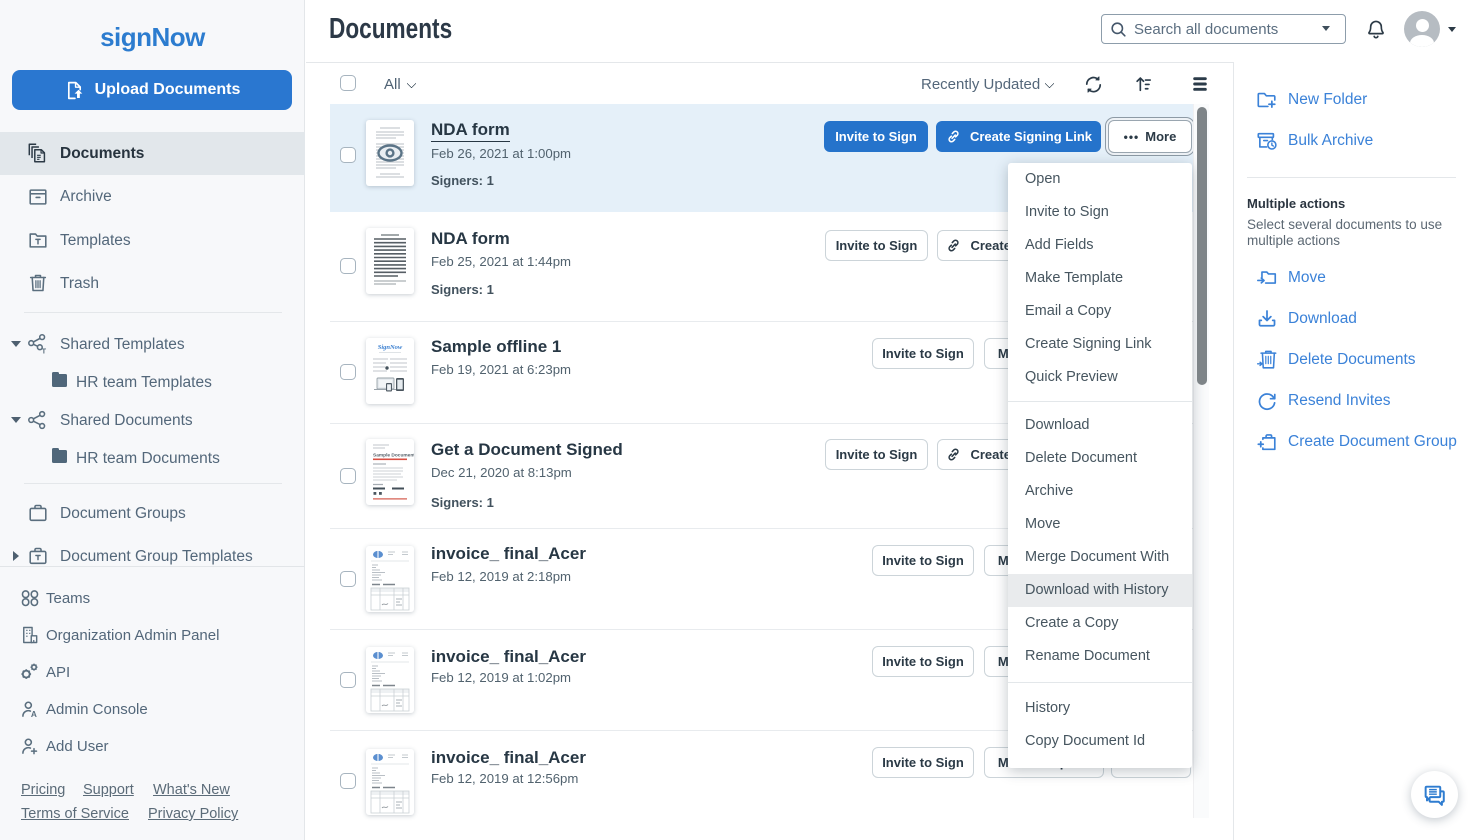 The image size is (1480, 840). I want to click on svg-text: Sample Document, so click(393, 456).